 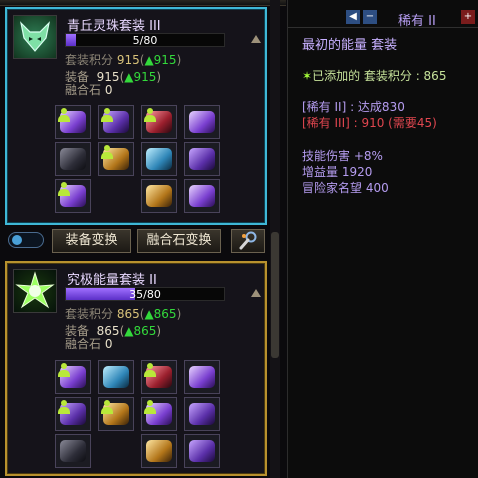 I want to click on stone-value: 0, so click(x=108, y=90).